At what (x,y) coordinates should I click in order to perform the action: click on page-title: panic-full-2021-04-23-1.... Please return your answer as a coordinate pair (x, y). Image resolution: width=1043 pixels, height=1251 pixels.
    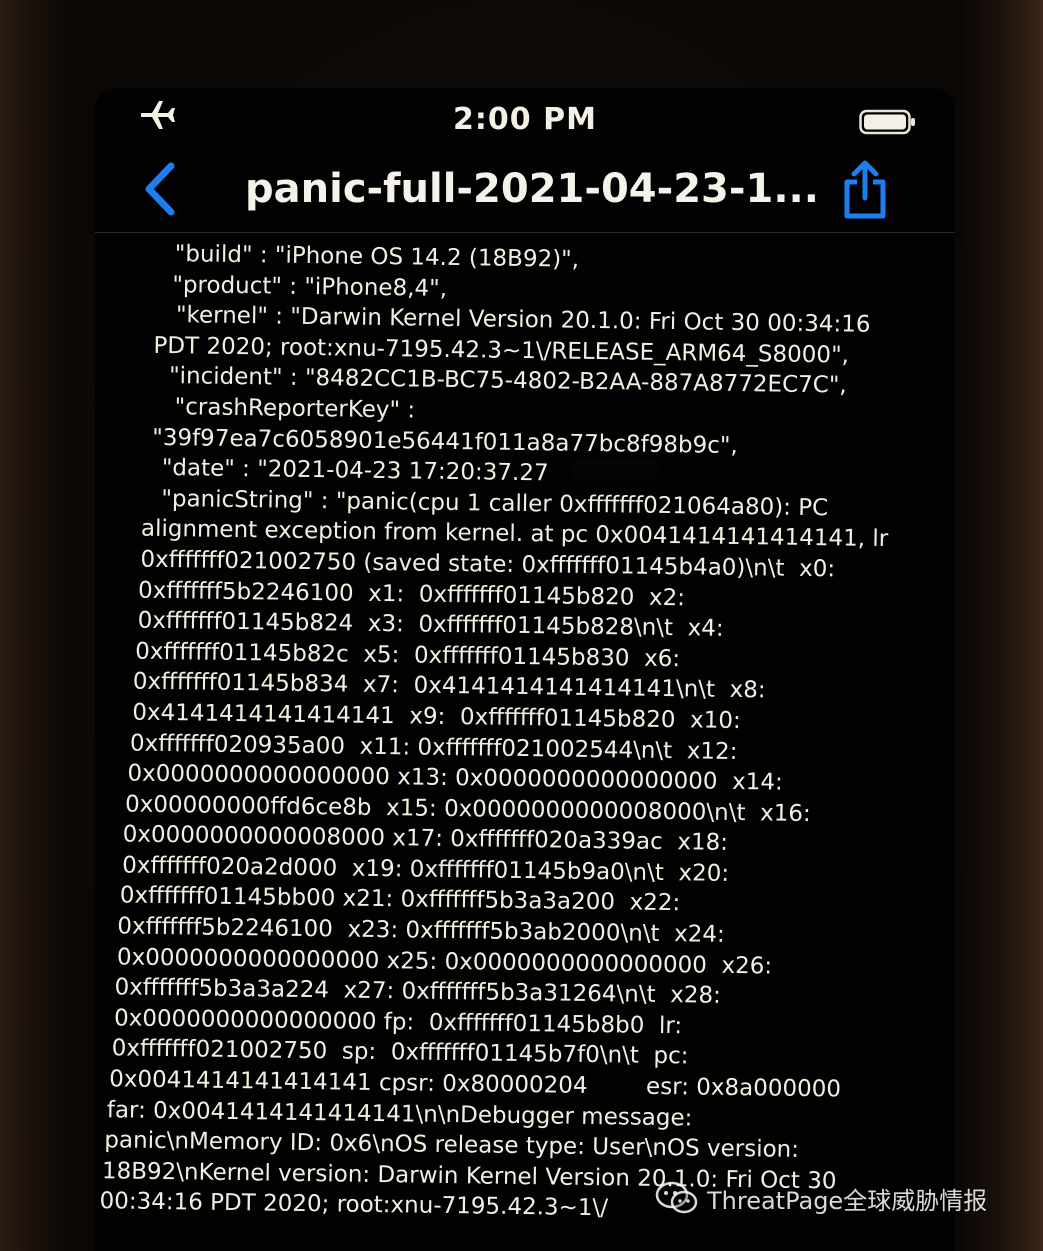
    Looking at the image, I should click on (532, 189).